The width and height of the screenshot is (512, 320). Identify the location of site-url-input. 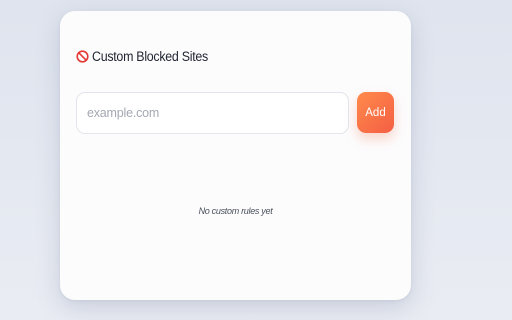
(212, 113).